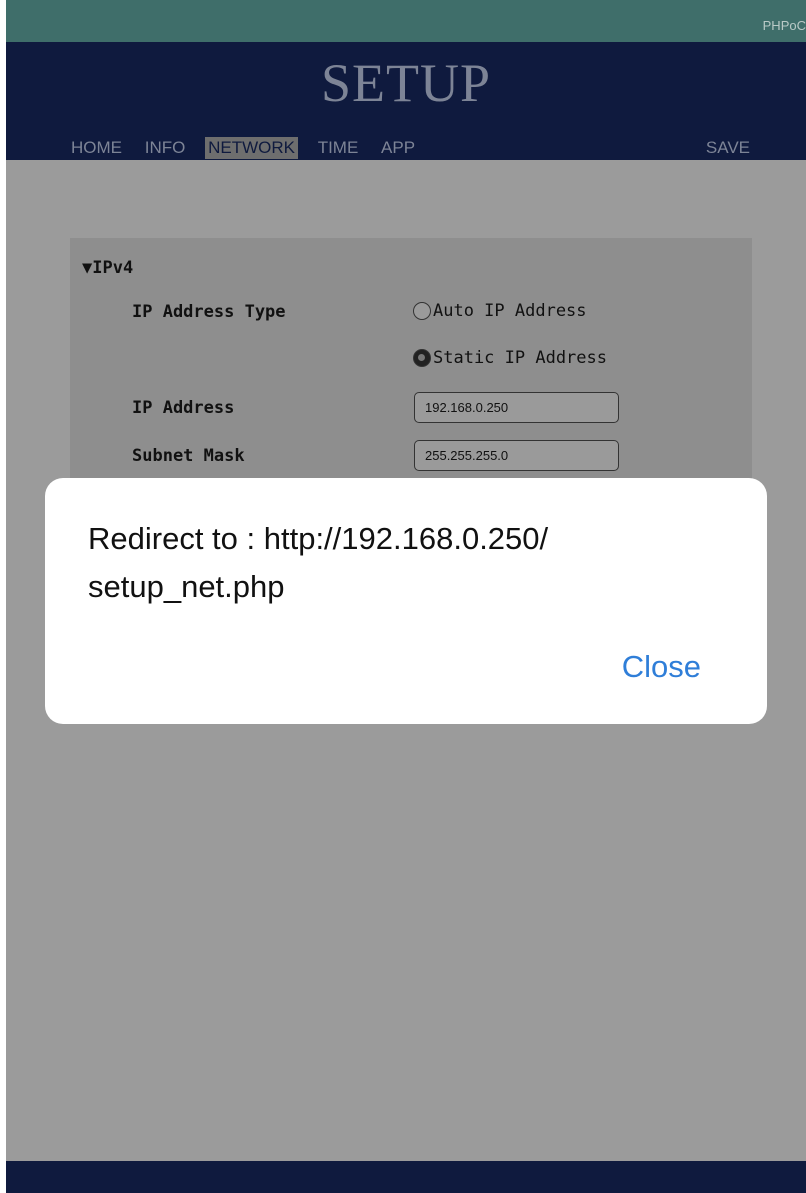 Image resolution: width=806 pixels, height=1193 pixels. What do you see at coordinates (209, 312) in the screenshot?
I see `ip-type-label: IP Address Type` at bounding box center [209, 312].